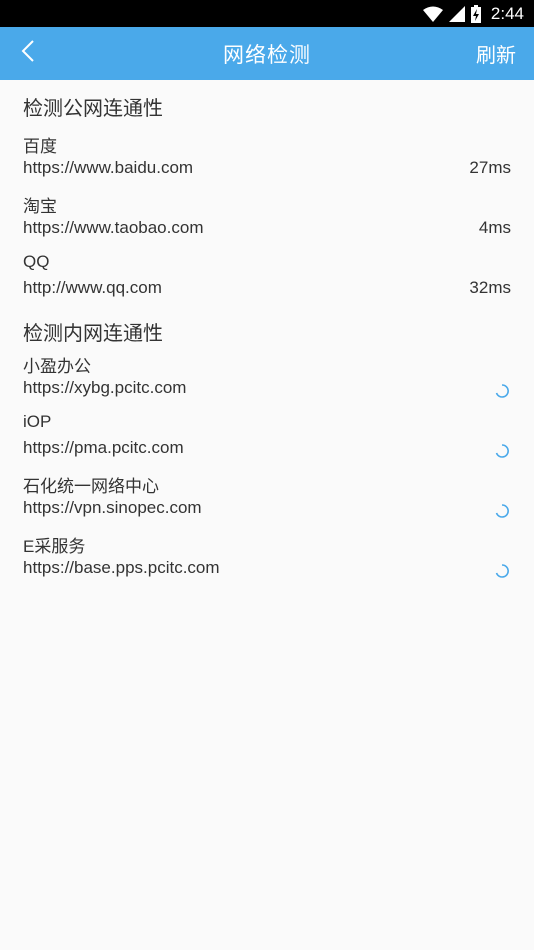 This screenshot has width=534, height=950. I want to click on app-bar: 网络检测 刷新, so click(267, 53).